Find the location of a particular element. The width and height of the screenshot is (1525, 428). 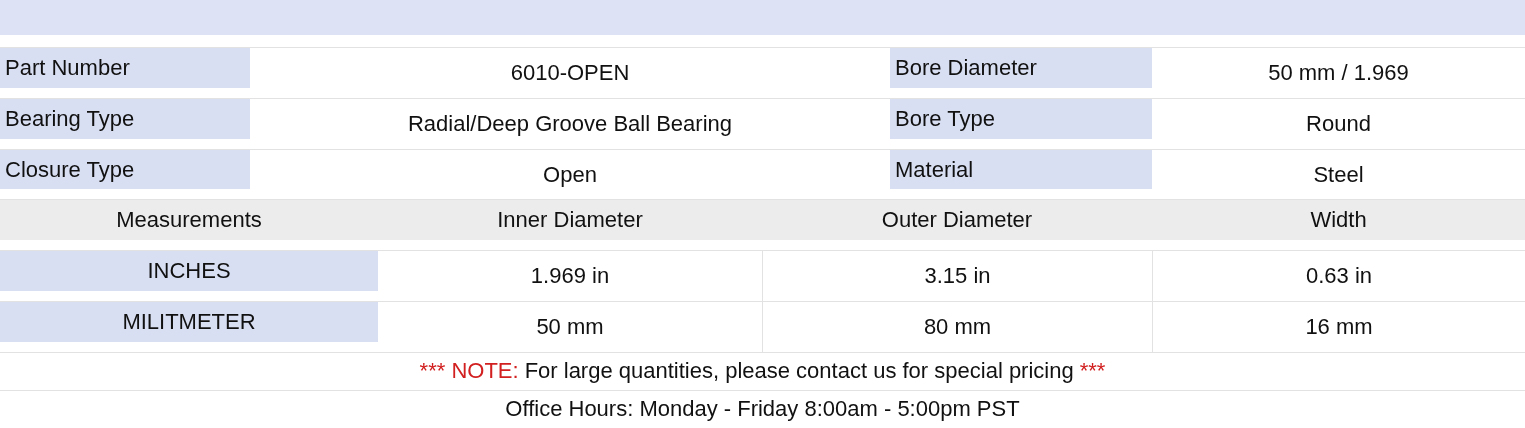

spec-value: Open is located at coordinates (570, 174).